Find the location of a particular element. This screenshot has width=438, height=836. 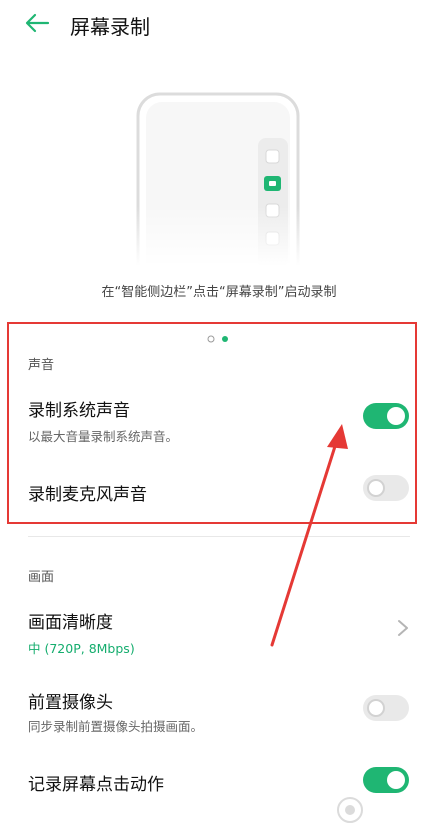

chevron-right-icon is located at coordinates (403, 628).